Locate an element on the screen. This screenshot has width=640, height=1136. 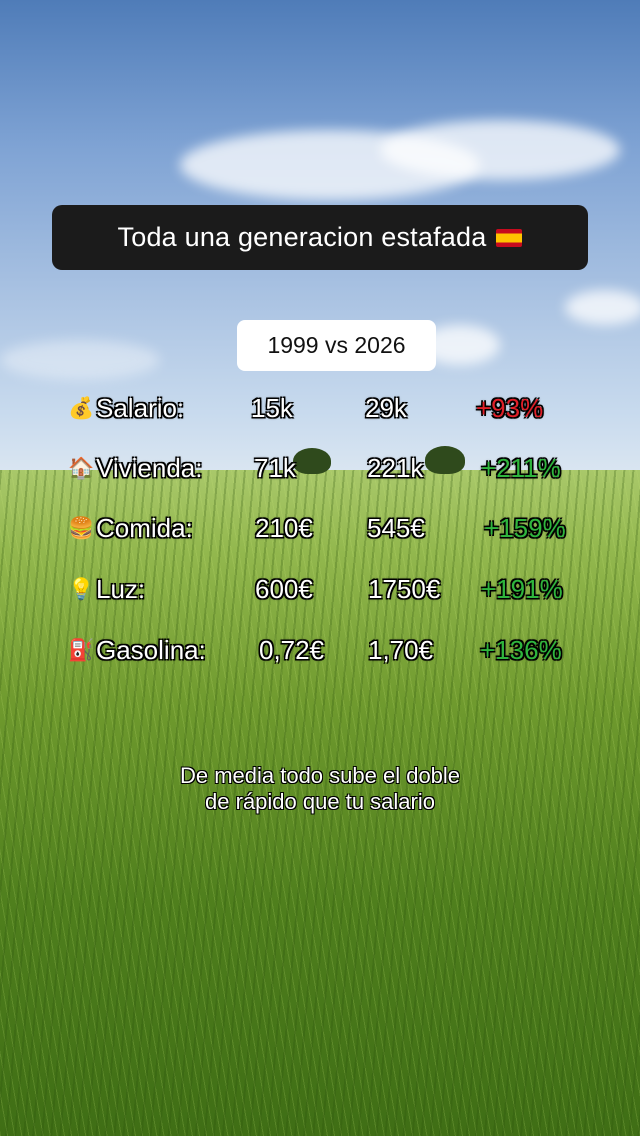
value-2026: 1,70€ is located at coordinates (401, 650).